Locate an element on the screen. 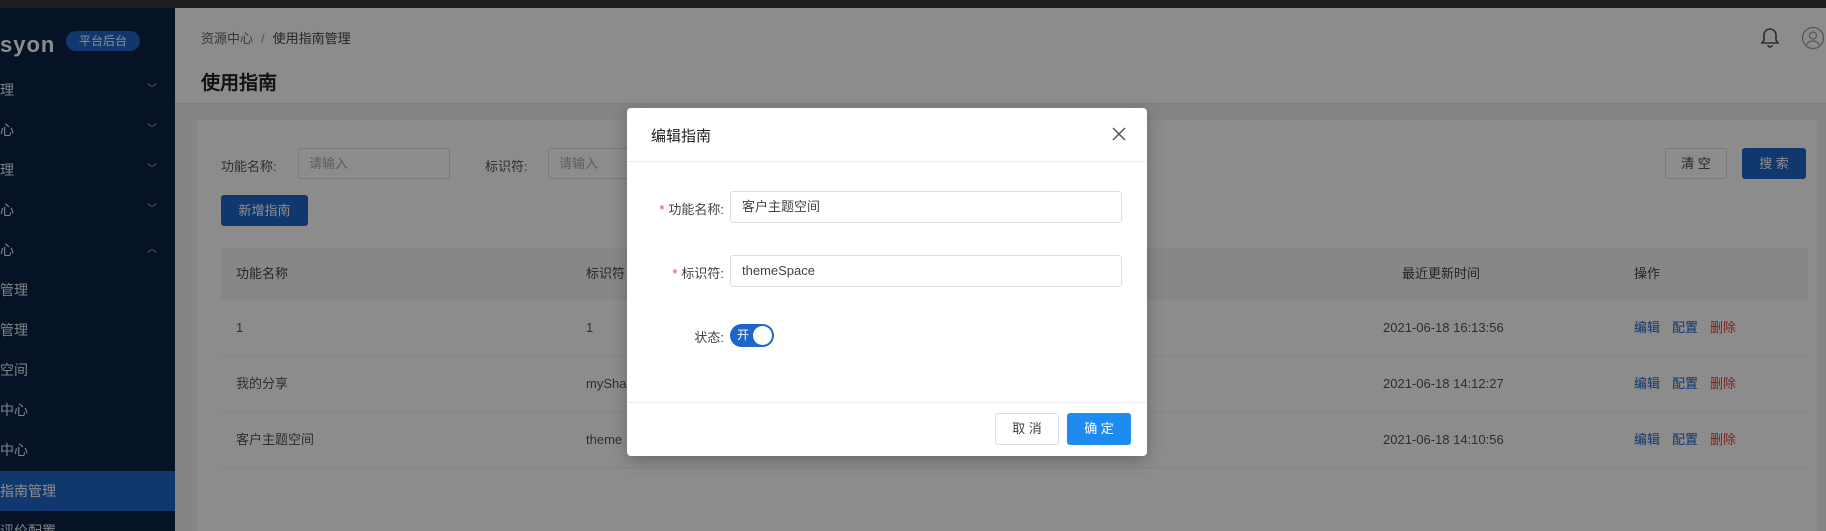 The height and width of the screenshot is (531, 1826). name-field-input: 客户主题空间 is located at coordinates (926, 207).